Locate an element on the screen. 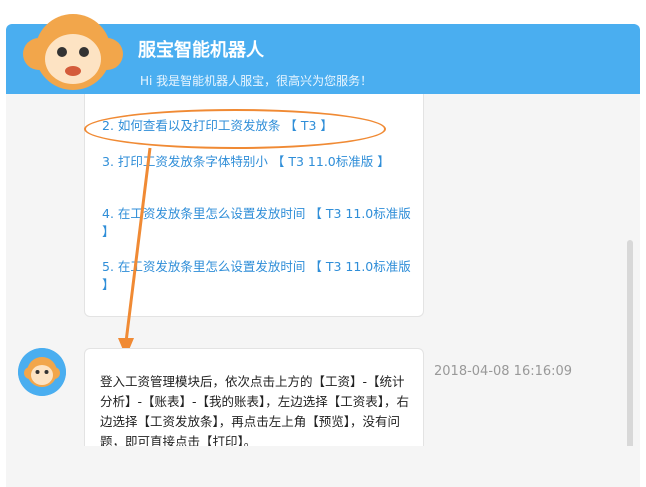 Image resolution: width=646 pixels, height=487 pixels. bot-avatar-icon is located at coordinates (42, 372).